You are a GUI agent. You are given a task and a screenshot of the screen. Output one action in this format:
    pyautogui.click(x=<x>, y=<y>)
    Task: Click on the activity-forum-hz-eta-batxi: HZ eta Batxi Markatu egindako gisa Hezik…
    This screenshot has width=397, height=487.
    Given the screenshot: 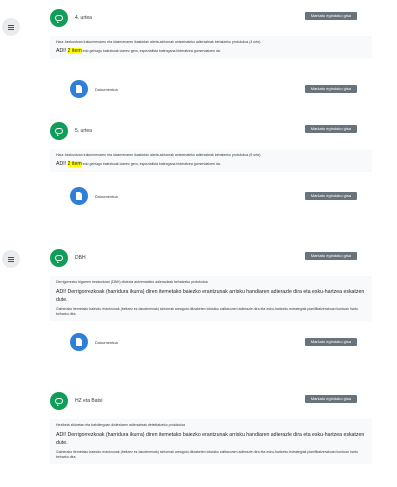 What is the action you would take?
    pyautogui.click(x=211, y=427)
    